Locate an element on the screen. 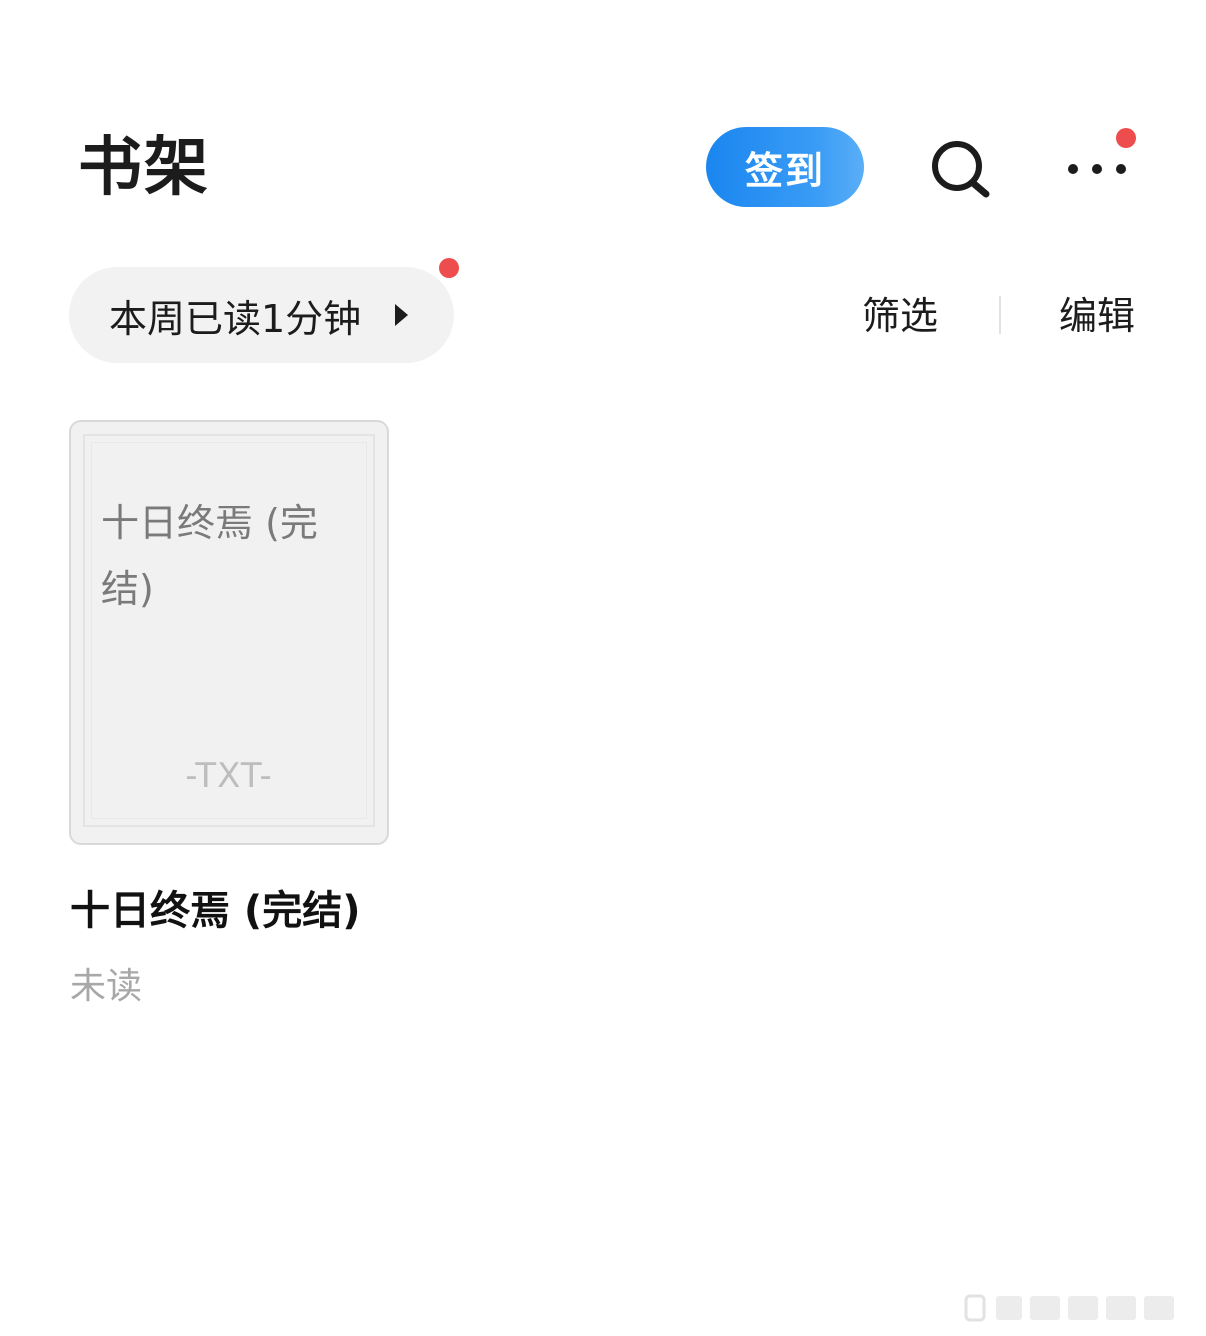 The height and width of the screenshot is (1336, 1206). search-button is located at coordinates (961, 169).